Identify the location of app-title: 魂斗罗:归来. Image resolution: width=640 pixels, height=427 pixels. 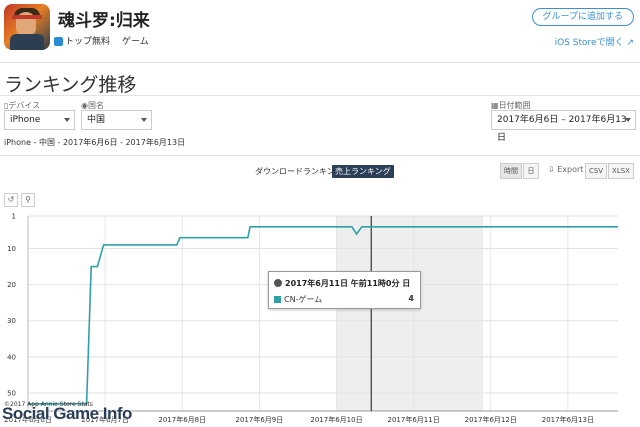
(104, 21).